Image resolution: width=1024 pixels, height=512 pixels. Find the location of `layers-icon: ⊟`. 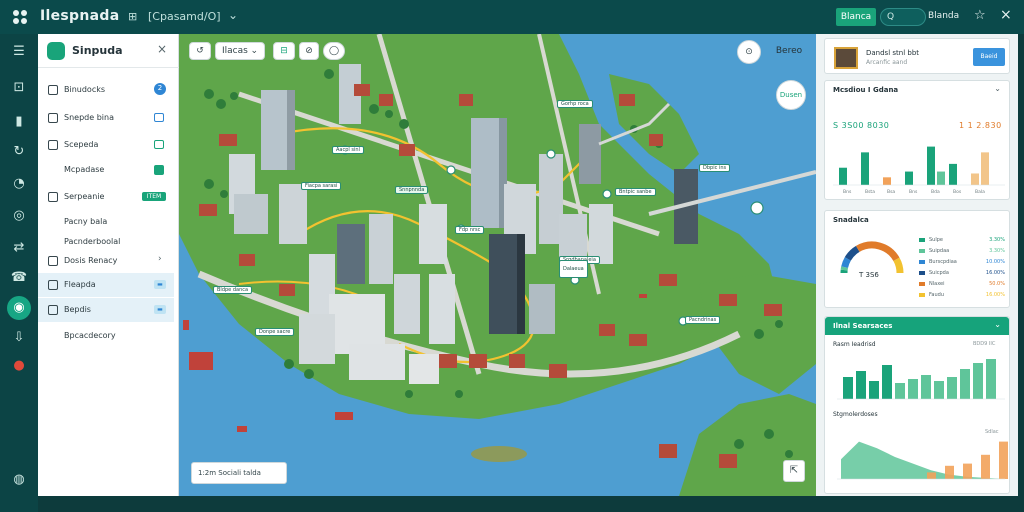

layers-icon: ⊟ is located at coordinates (284, 51).